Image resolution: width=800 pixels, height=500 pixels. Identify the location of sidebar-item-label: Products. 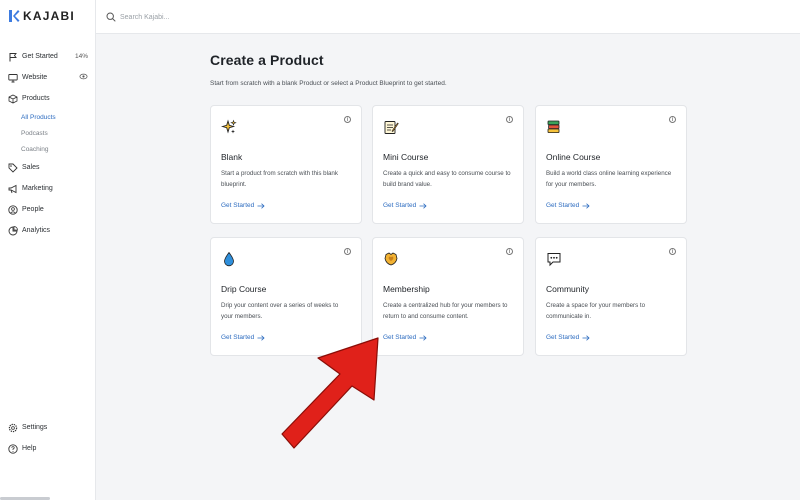
(36, 98).